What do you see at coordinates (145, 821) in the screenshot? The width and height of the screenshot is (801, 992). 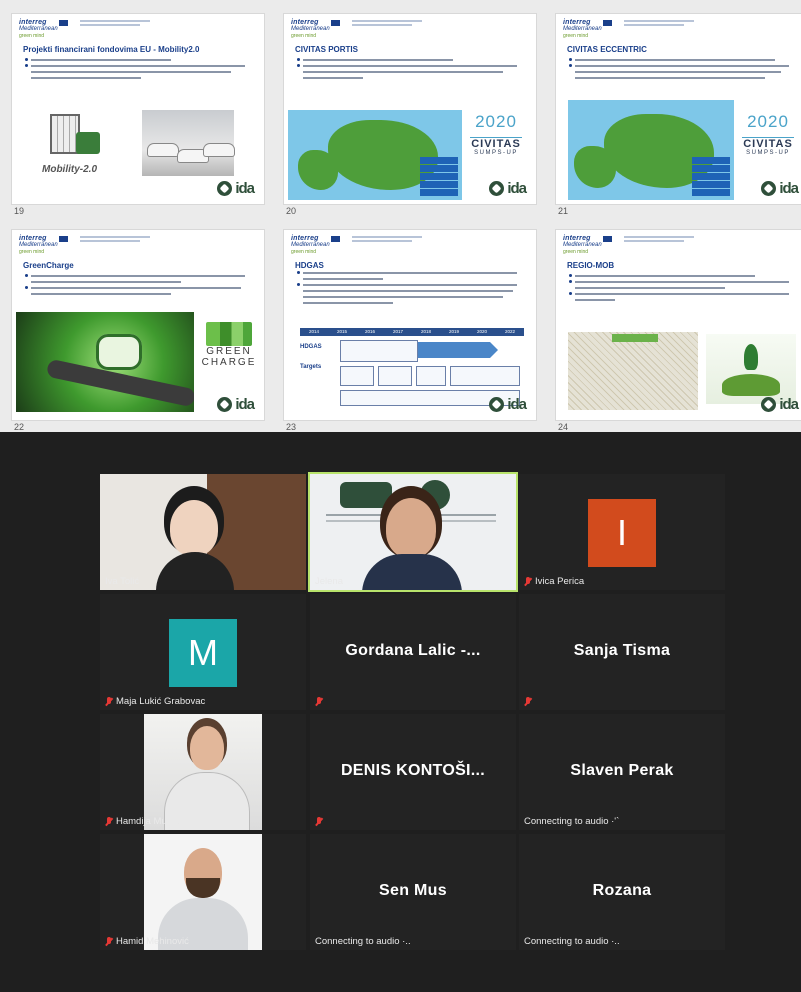 I see `participant-name-label: Hamdija Mujezin` at bounding box center [145, 821].